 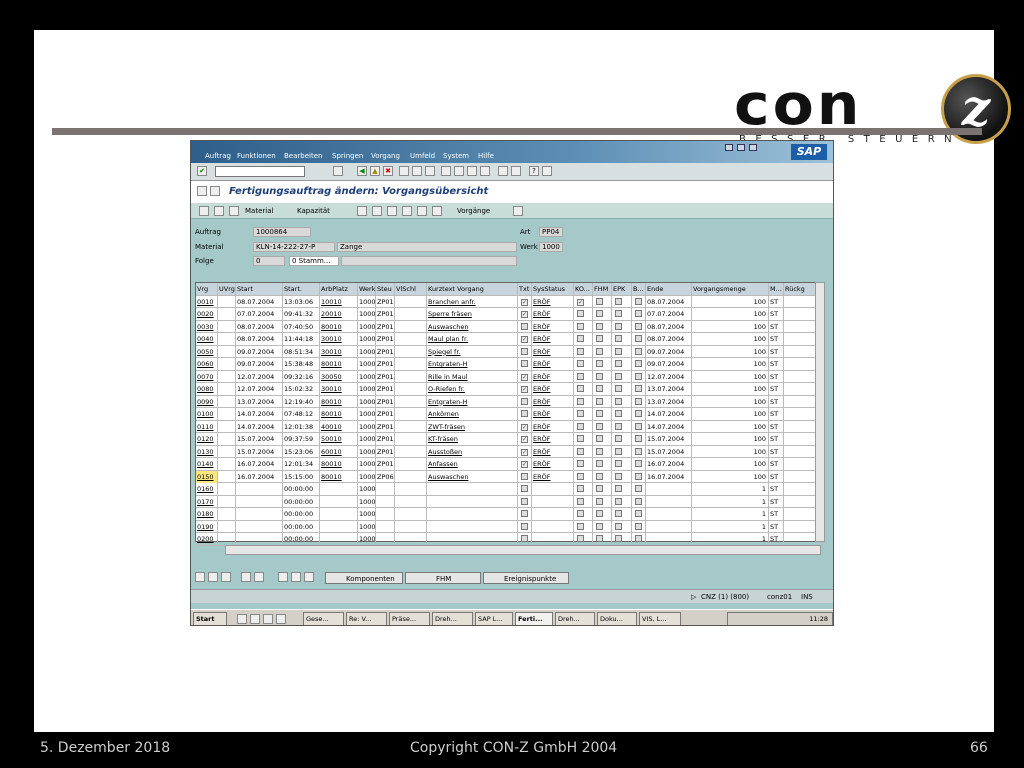 I want to click on cell-ende: 08.07.2004, so click(x=669, y=326).